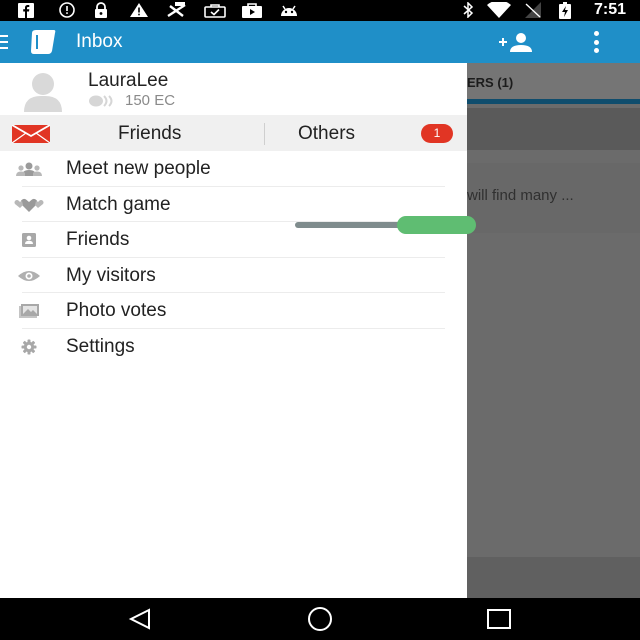 This screenshot has width=640, height=640. Describe the element at coordinates (437, 133) in the screenshot. I see `others-count-badge: 1` at that location.